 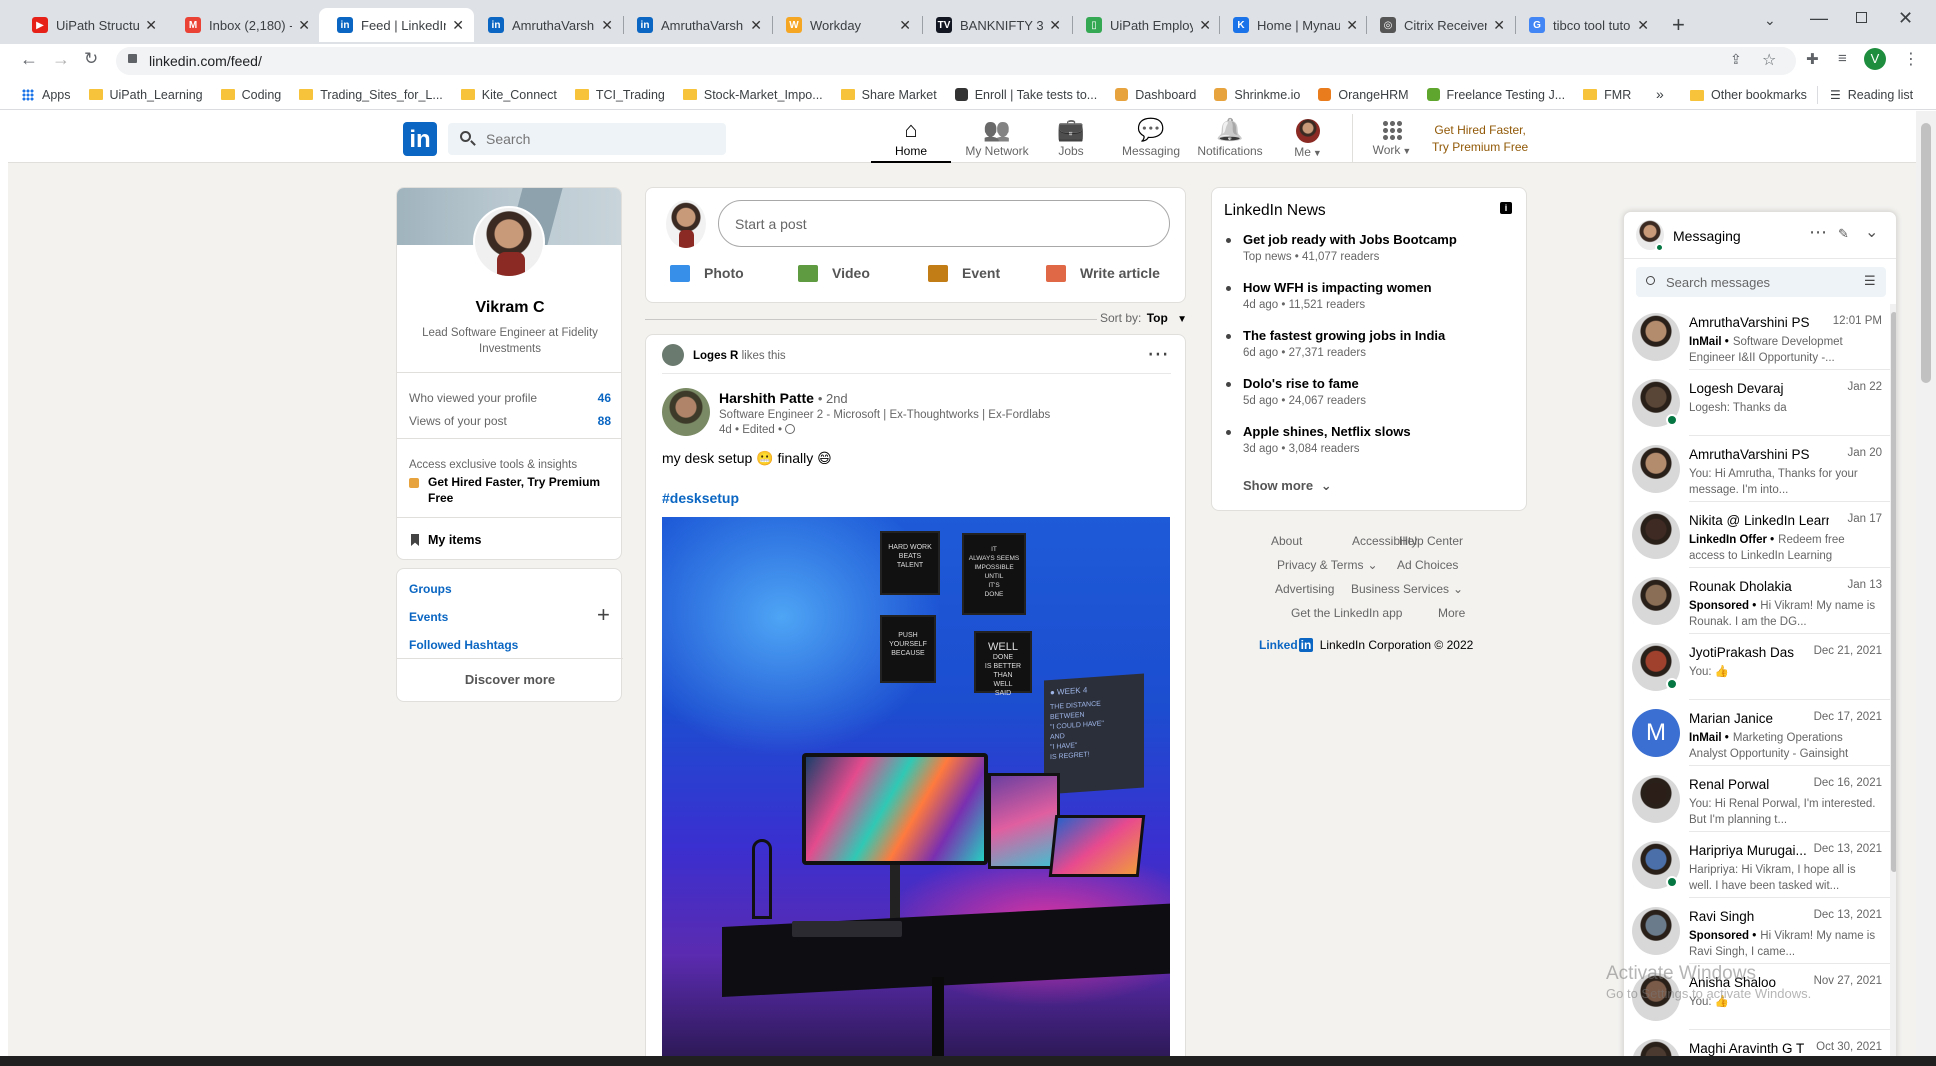 What do you see at coordinates (686, 412) in the screenshot?
I see `author-avatar` at bounding box center [686, 412].